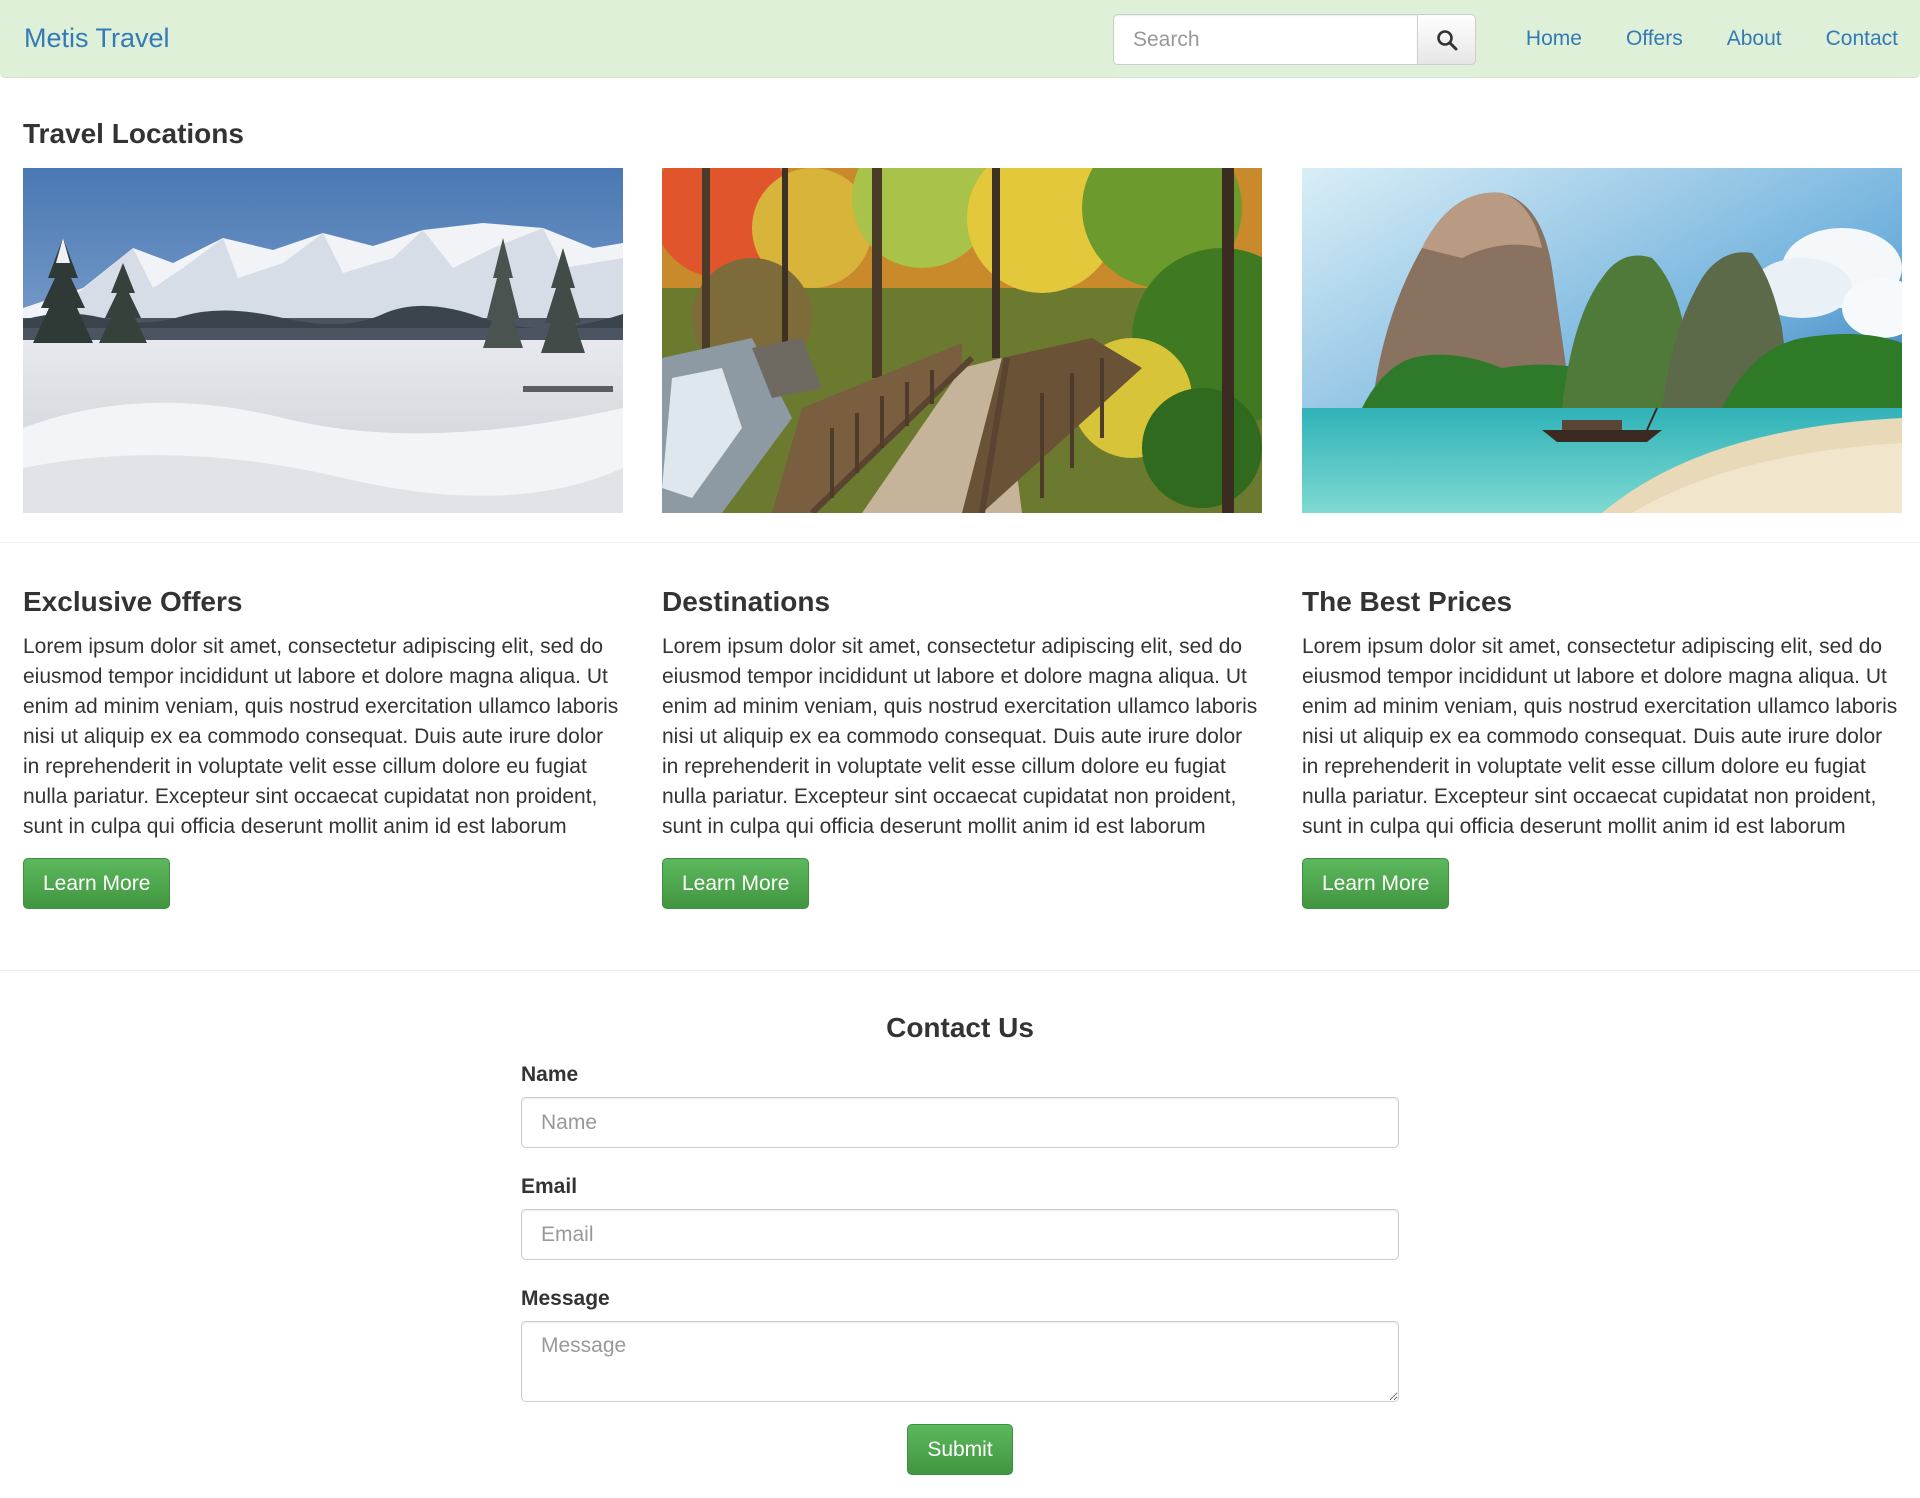 The image size is (1920, 1498). Describe the element at coordinates (960, 1234) in the screenshot. I see `email-field` at that location.